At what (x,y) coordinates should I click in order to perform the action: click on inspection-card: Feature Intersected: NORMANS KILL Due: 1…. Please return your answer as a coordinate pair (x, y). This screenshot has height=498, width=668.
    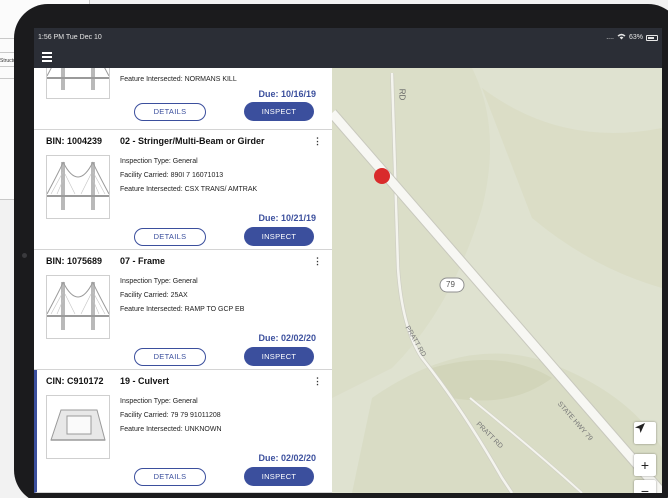
    Looking at the image, I should click on (183, 99).